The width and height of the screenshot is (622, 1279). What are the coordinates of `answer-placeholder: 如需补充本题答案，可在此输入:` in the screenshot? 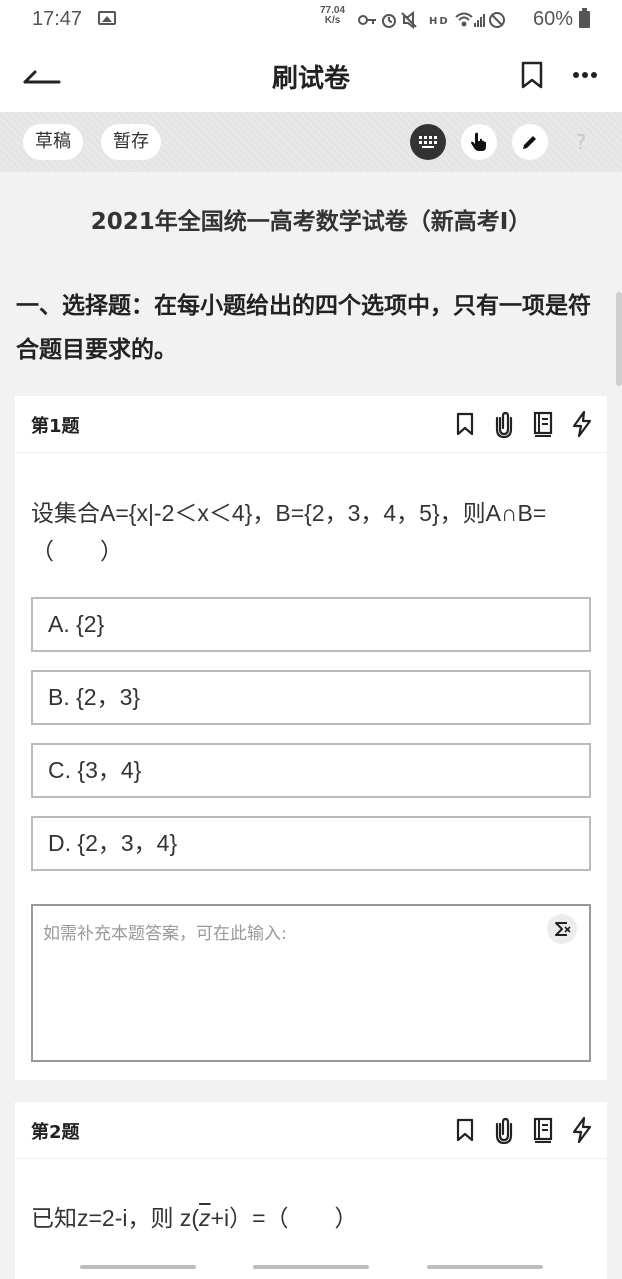 It's located at (165, 934).